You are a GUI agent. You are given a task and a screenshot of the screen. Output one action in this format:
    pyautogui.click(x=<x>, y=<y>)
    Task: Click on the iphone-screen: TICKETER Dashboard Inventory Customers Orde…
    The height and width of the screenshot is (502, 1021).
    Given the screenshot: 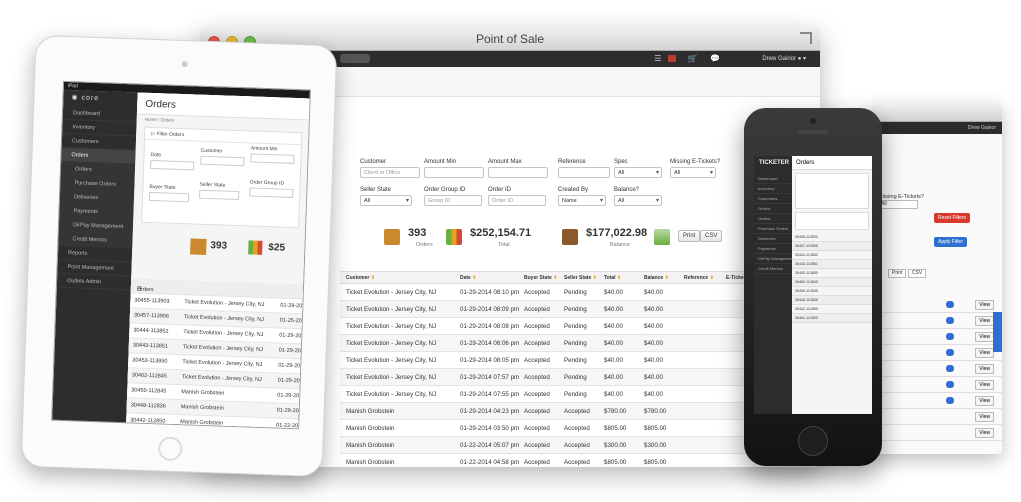 What is the action you would take?
    pyautogui.click(x=813, y=285)
    